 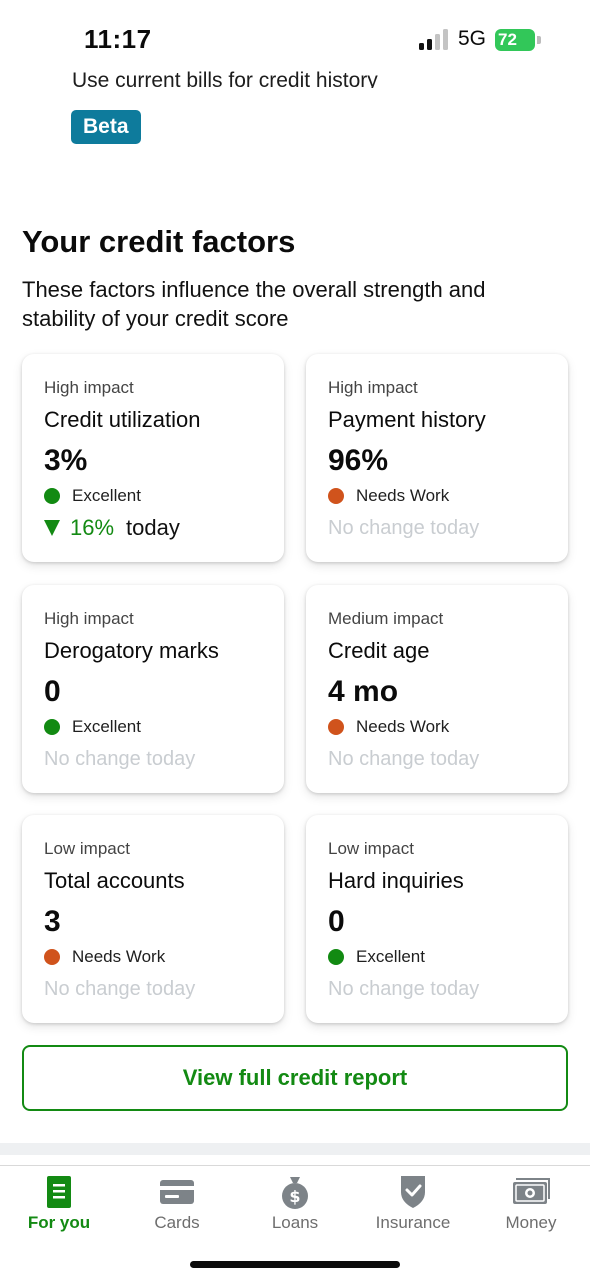 What do you see at coordinates (153, 527) in the screenshot?
I see `change-period: today` at bounding box center [153, 527].